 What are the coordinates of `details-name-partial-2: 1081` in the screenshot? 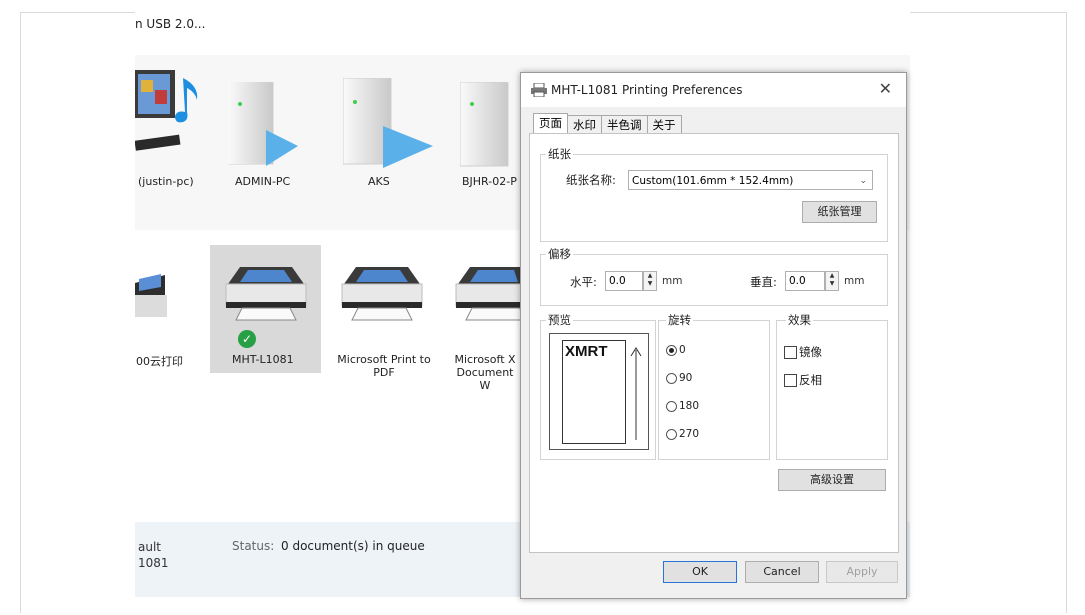 It's located at (153, 563).